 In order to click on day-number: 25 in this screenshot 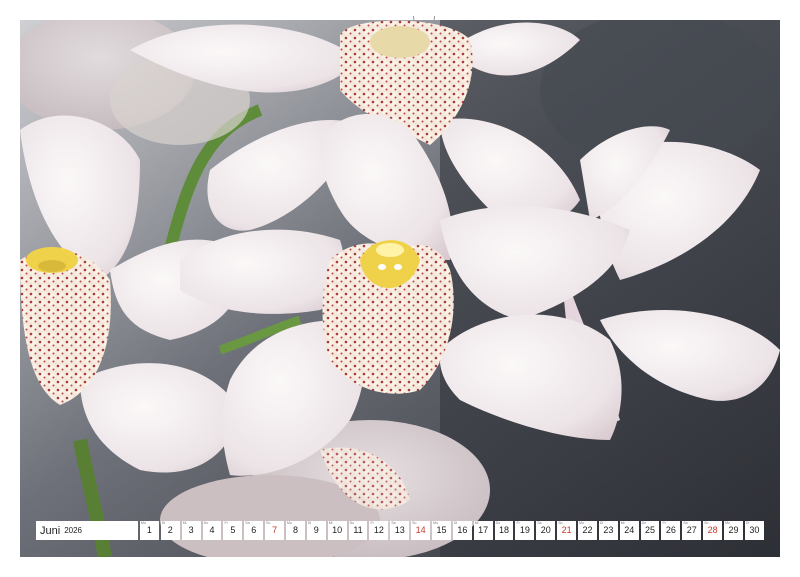, I will do `click(650, 530)`.